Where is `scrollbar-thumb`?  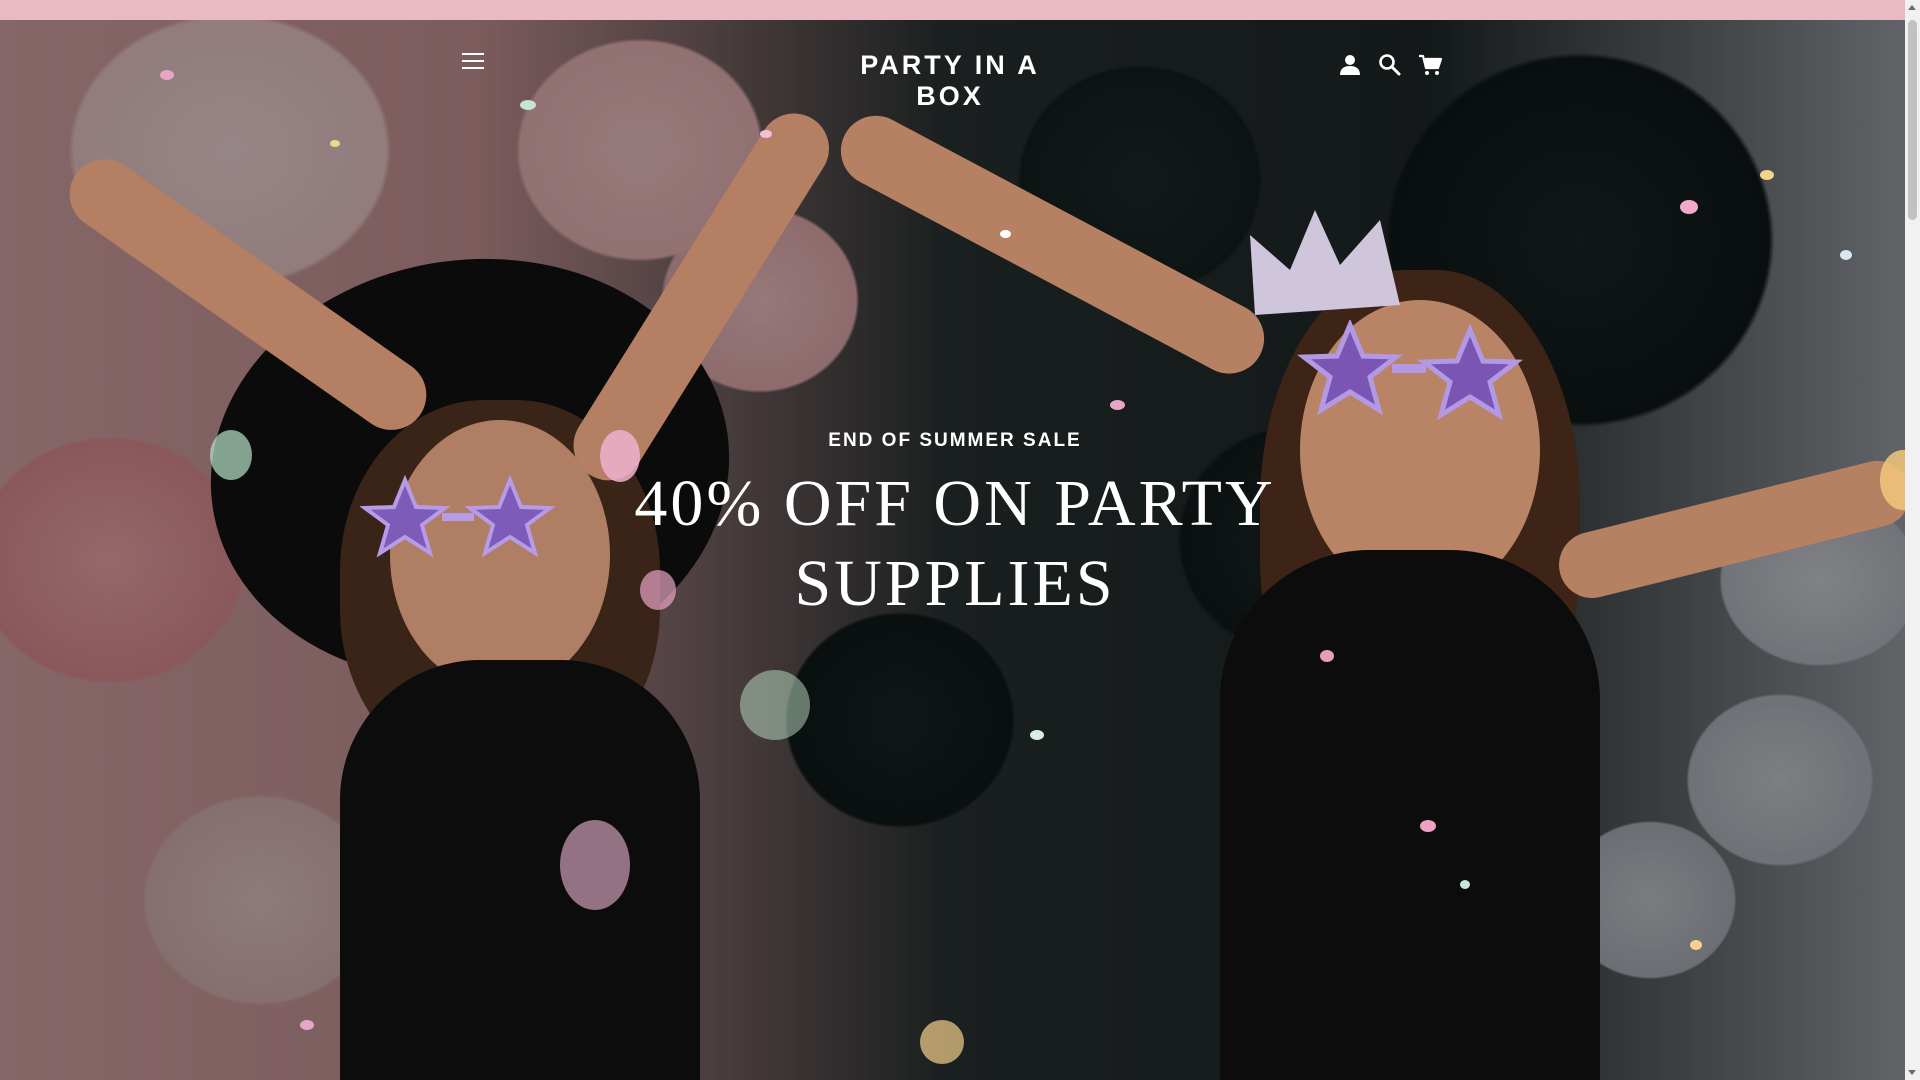
scrollbar-thumb is located at coordinates (1912, 120).